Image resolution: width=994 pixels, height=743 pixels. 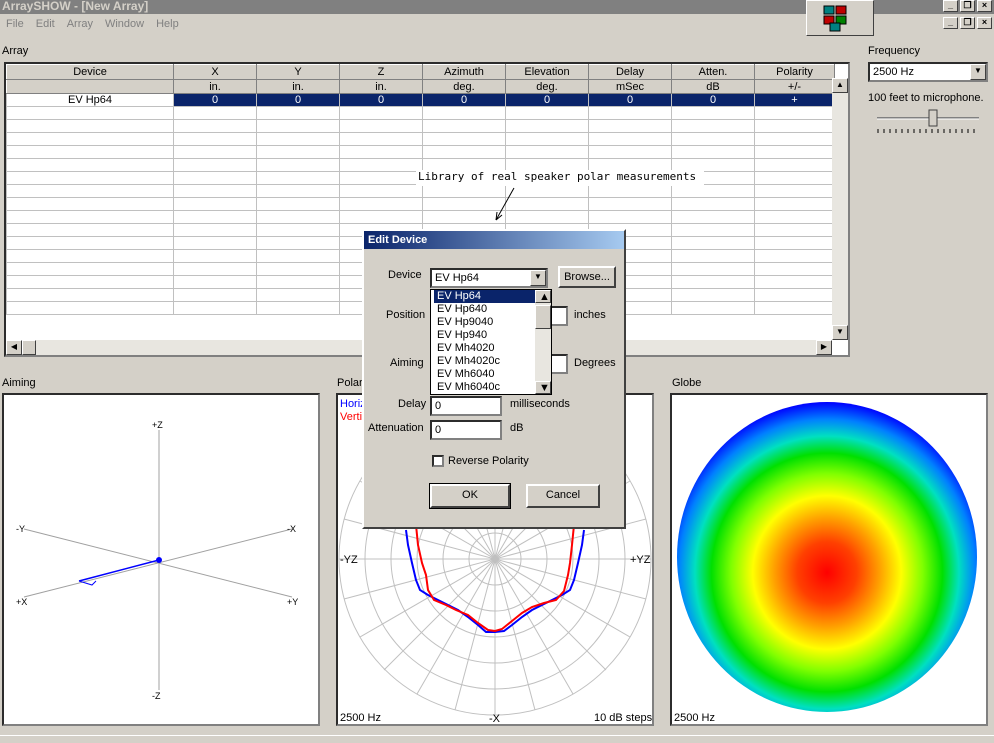 I want to click on list-item: EV Mh4020c, so click(x=484, y=361).